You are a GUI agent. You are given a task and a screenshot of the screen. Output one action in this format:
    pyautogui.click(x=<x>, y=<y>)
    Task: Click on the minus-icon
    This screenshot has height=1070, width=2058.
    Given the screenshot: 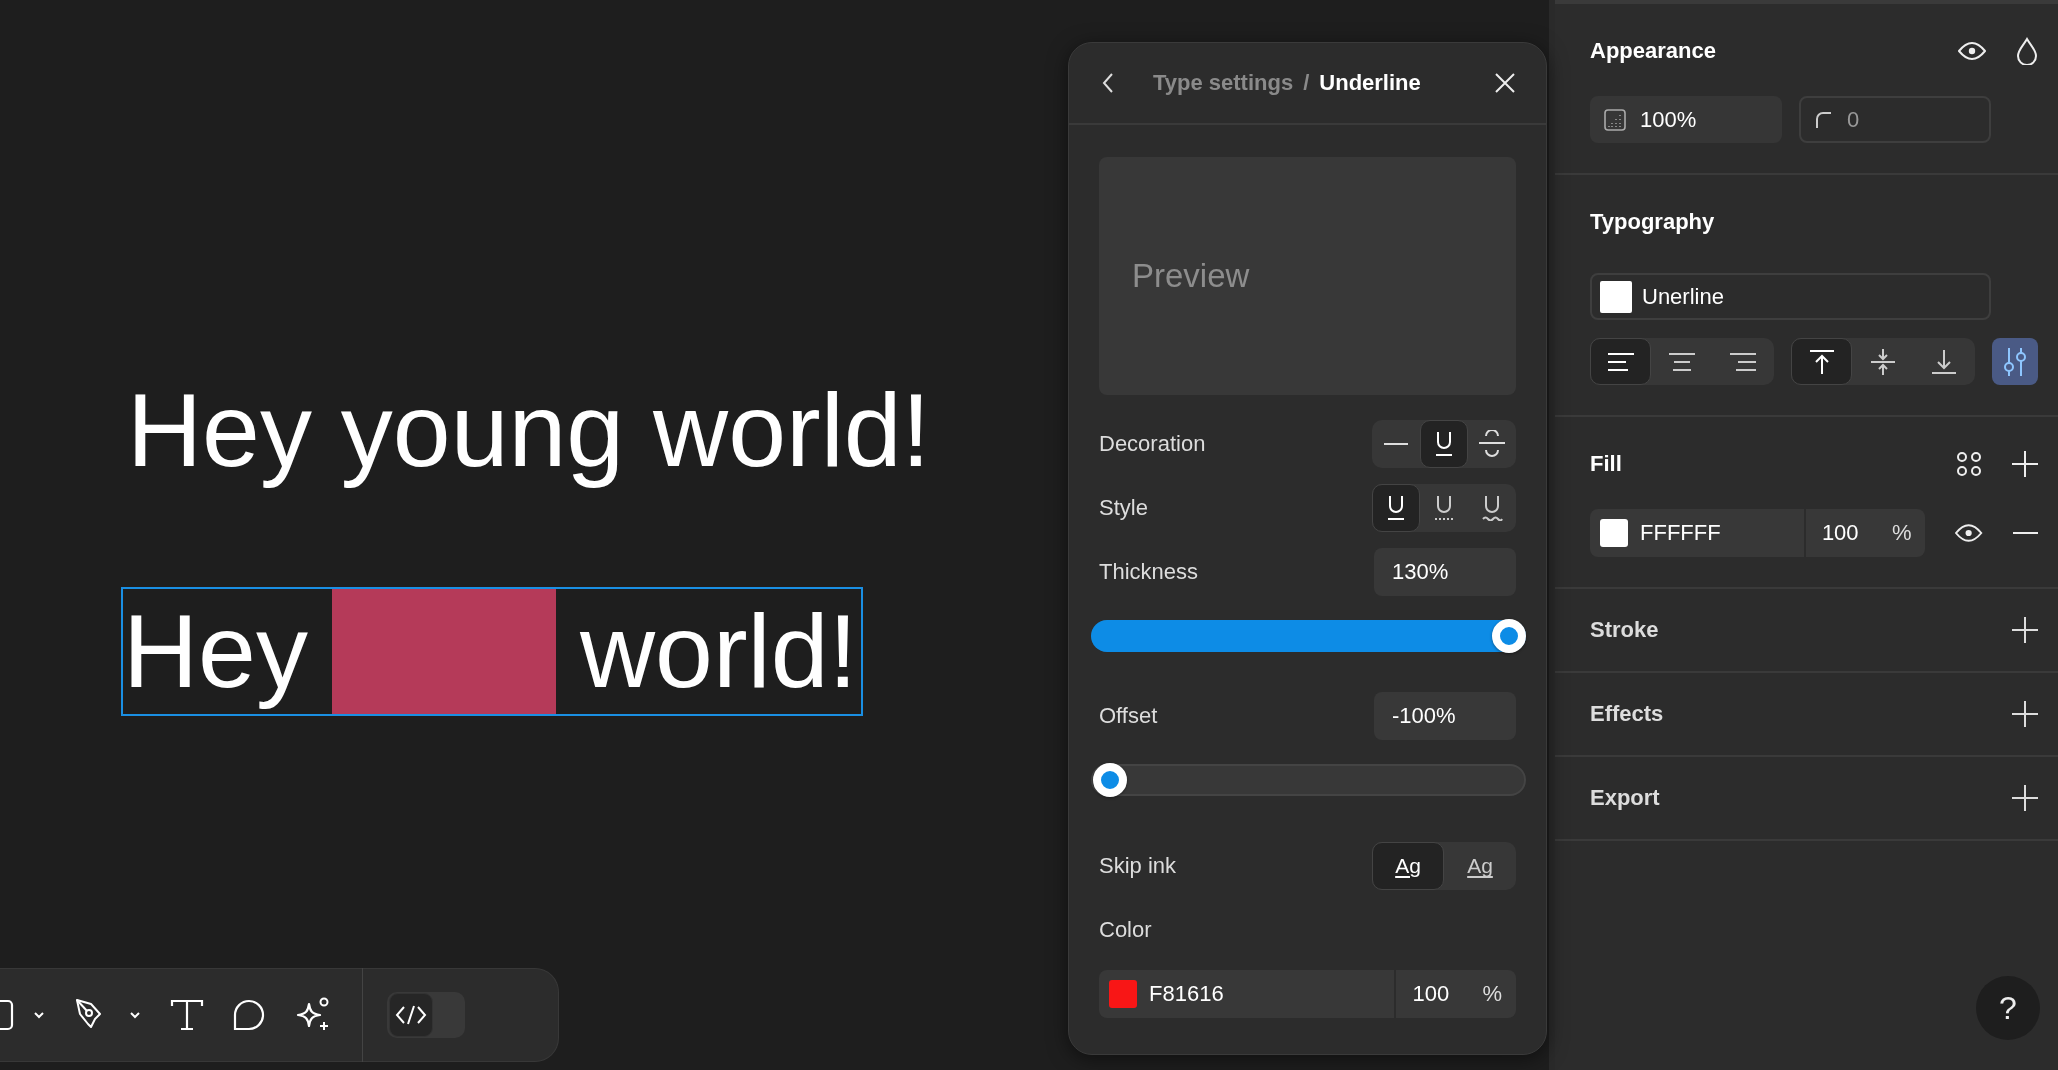 What is the action you would take?
    pyautogui.click(x=2025, y=533)
    